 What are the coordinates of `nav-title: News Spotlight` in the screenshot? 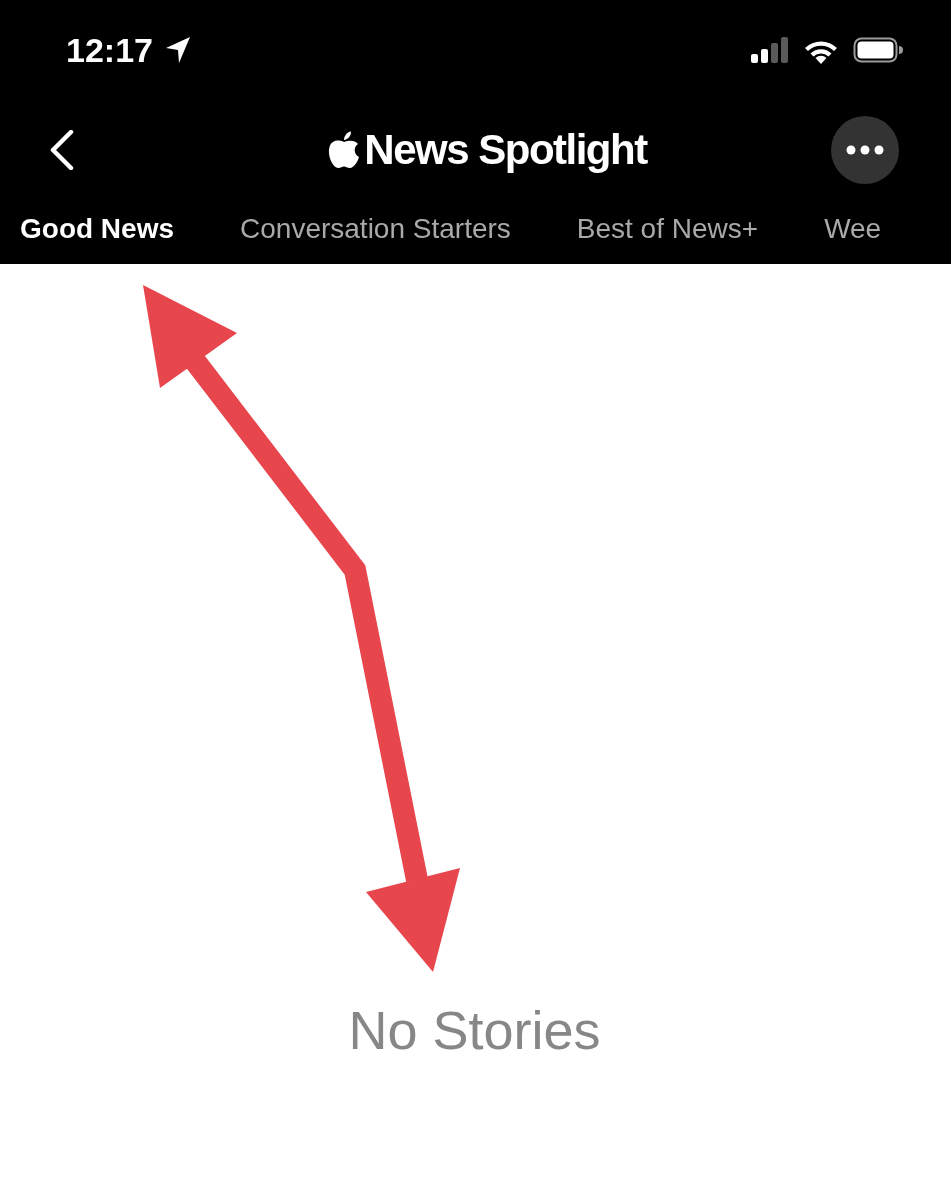 It's located at (505, 150).